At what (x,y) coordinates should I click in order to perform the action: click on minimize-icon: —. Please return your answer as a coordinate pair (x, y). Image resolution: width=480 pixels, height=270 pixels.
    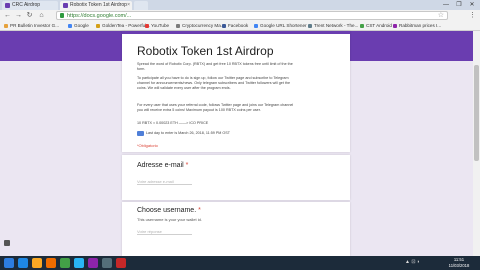
    Looking at the image, I should click on (446, 5).